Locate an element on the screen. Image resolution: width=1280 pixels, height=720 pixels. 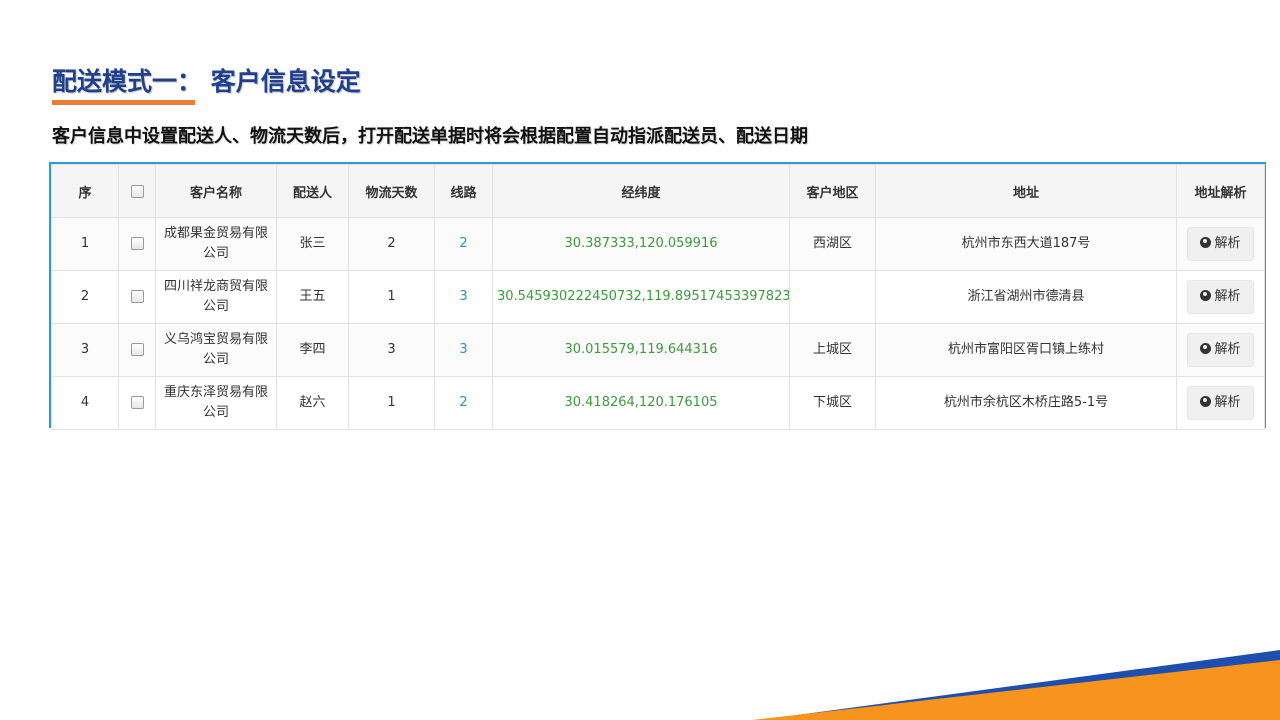
corner-decoration is located at coordinates (1016, 685).